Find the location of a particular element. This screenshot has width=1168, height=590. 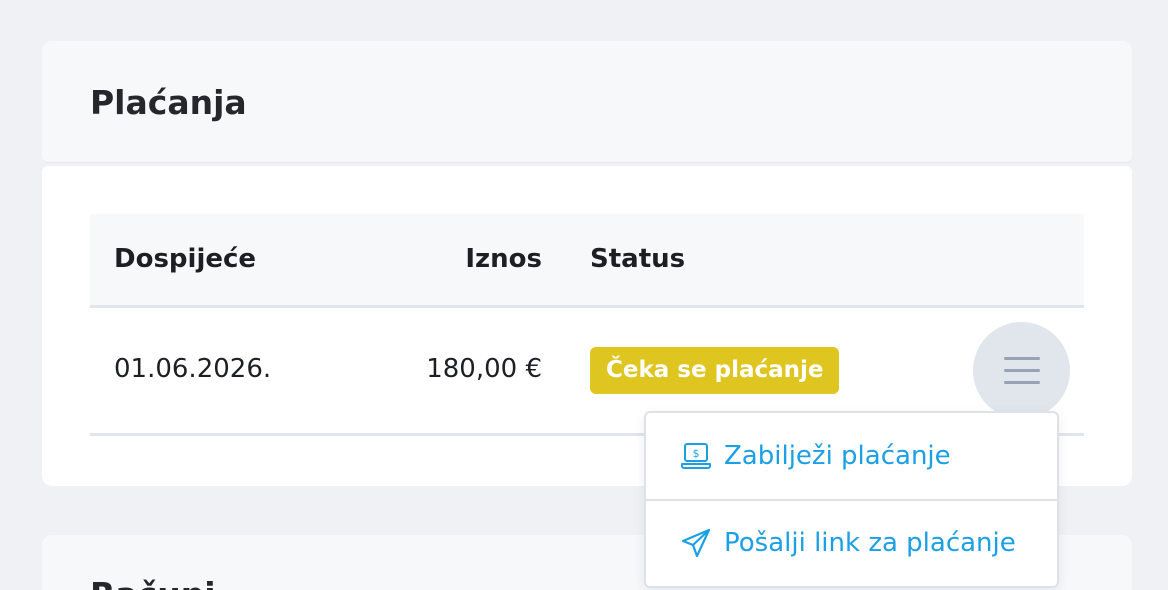

cell-amount: 180,00 € is located at coordinates (484, 369).